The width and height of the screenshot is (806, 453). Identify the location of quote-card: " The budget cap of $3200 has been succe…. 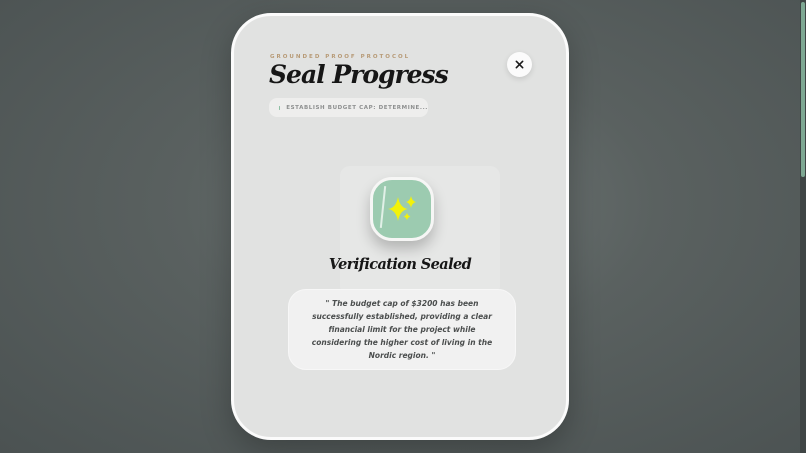
(402, 329).